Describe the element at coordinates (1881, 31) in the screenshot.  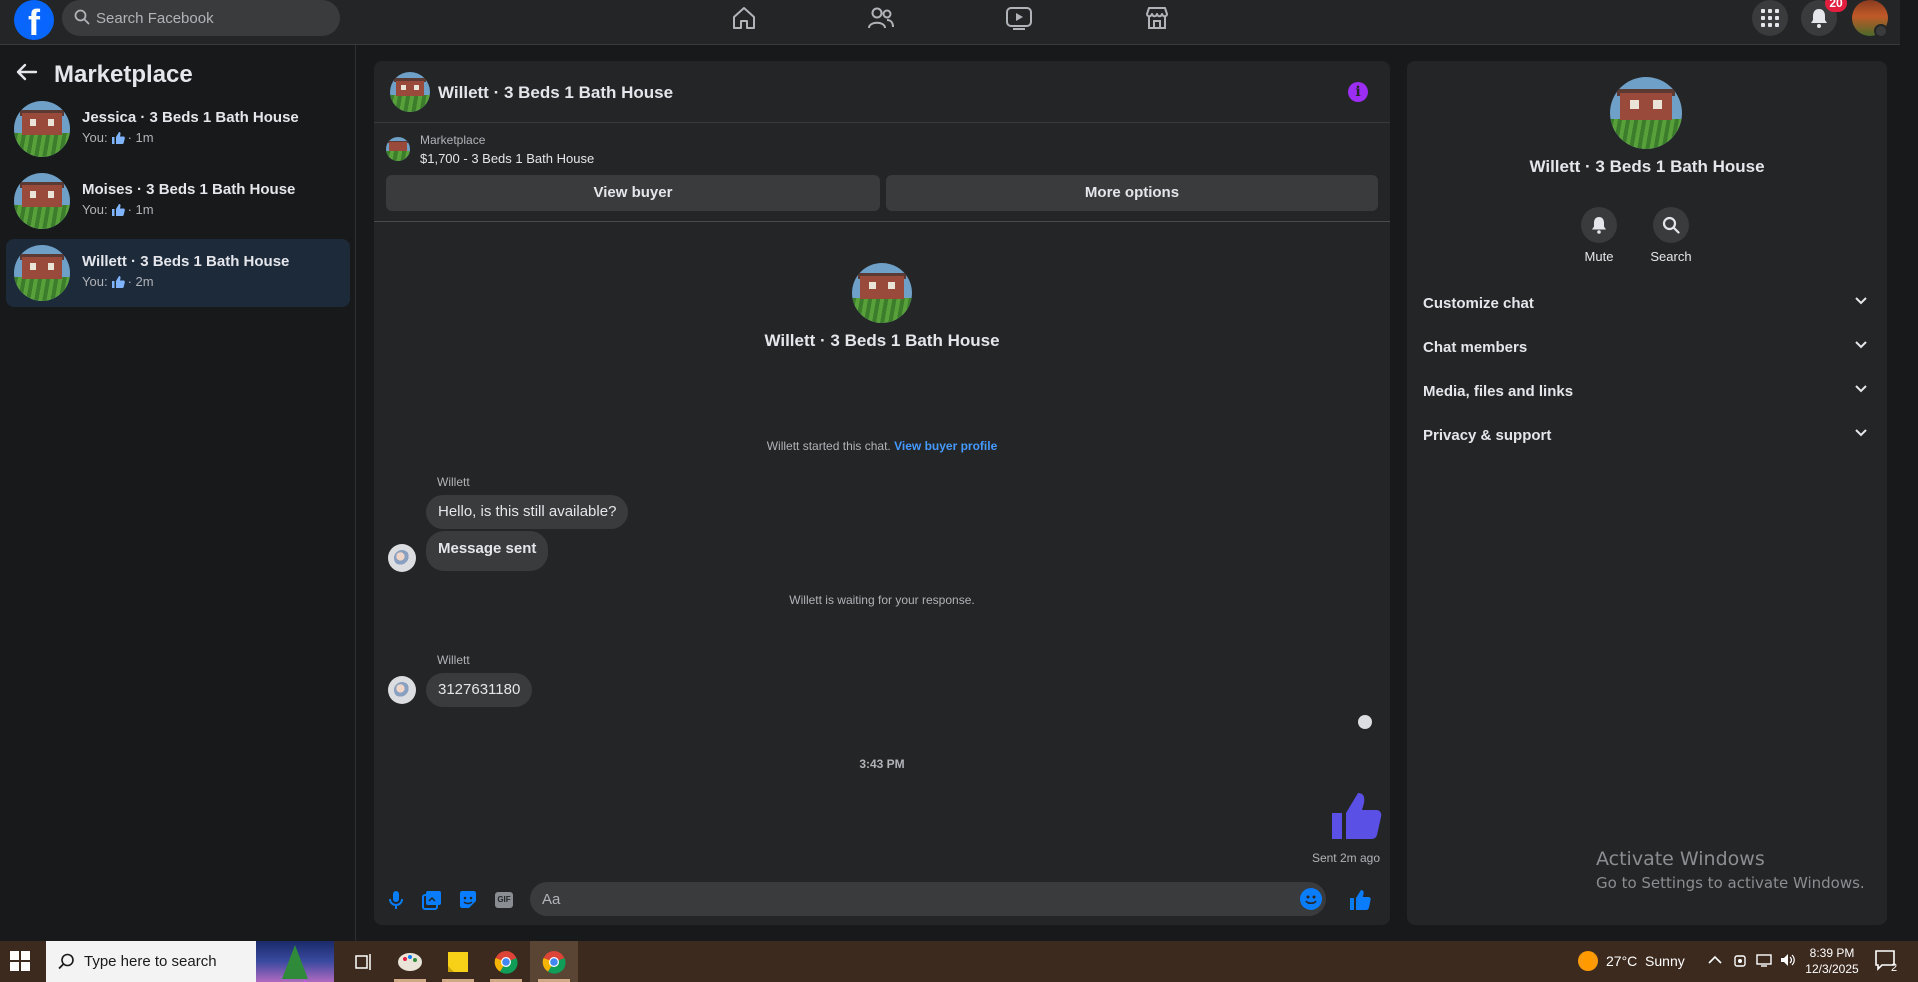
I see `account-chevron-icon` at that location.